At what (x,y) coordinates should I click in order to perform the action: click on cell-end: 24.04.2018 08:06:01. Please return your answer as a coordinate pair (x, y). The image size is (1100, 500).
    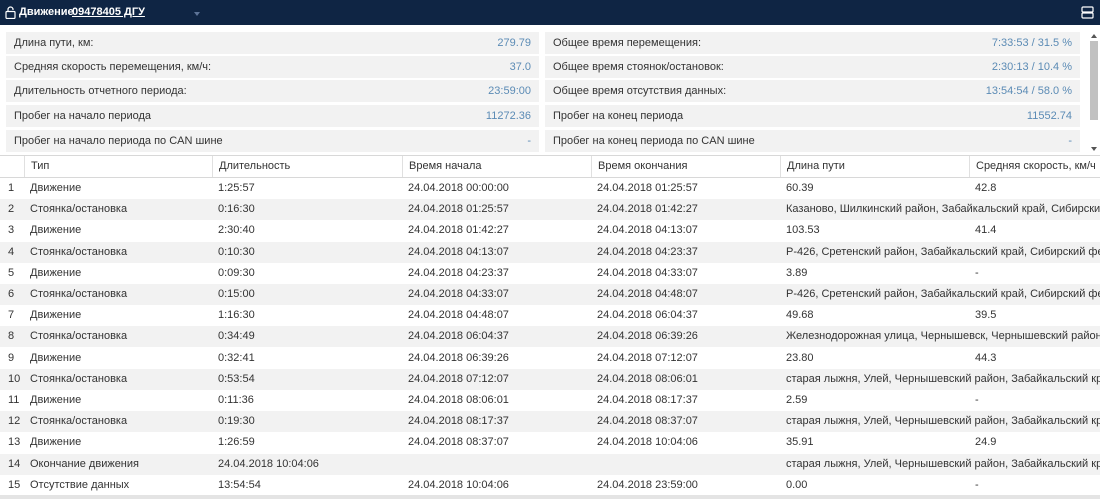
    Looking at the image, I should click on (647, 379).